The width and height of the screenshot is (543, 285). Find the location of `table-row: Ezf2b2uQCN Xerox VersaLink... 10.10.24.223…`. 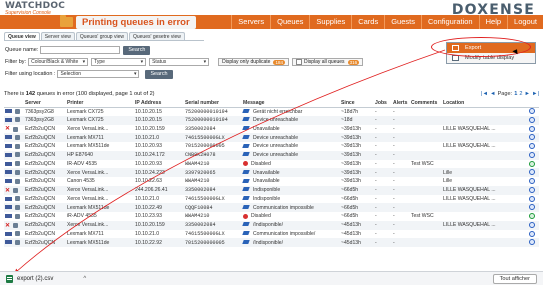

table-row: Ezf2b2uQCN Xerox VersaLink... 10.10.24.223… is located at coordinates (271, 172).